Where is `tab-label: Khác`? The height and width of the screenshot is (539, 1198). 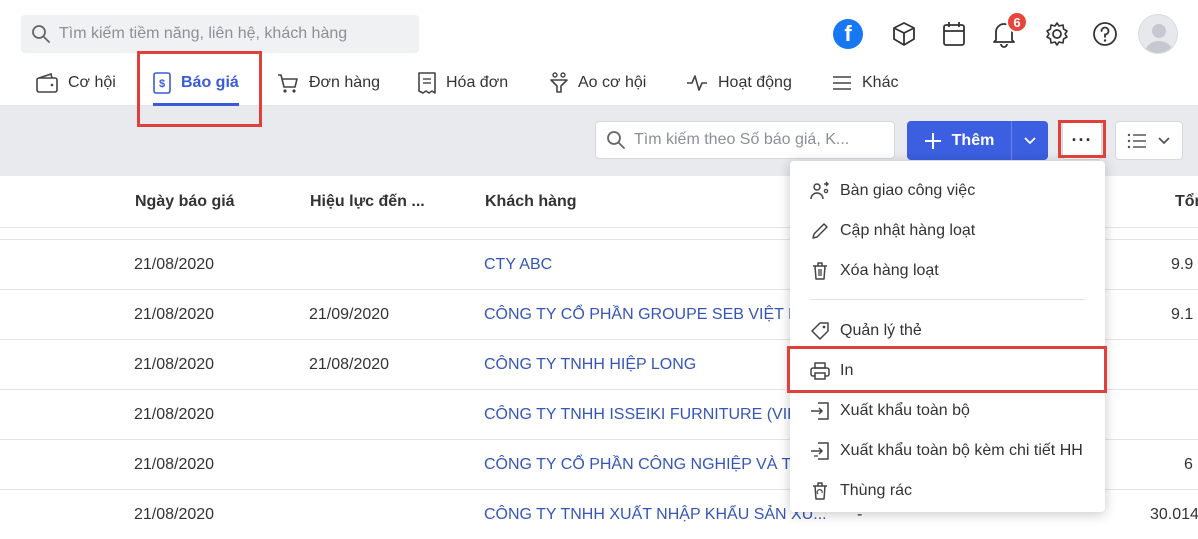
tab-label: Khác is located at coordinates (880, 82).